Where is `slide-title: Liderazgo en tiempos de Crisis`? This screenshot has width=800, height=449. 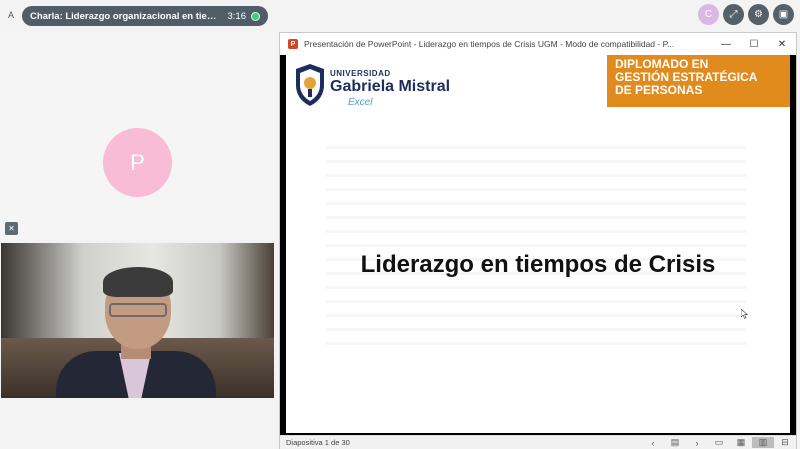
slide-title: Liderazgo en tiempos de Crisis is located at coordinates (538, 264).